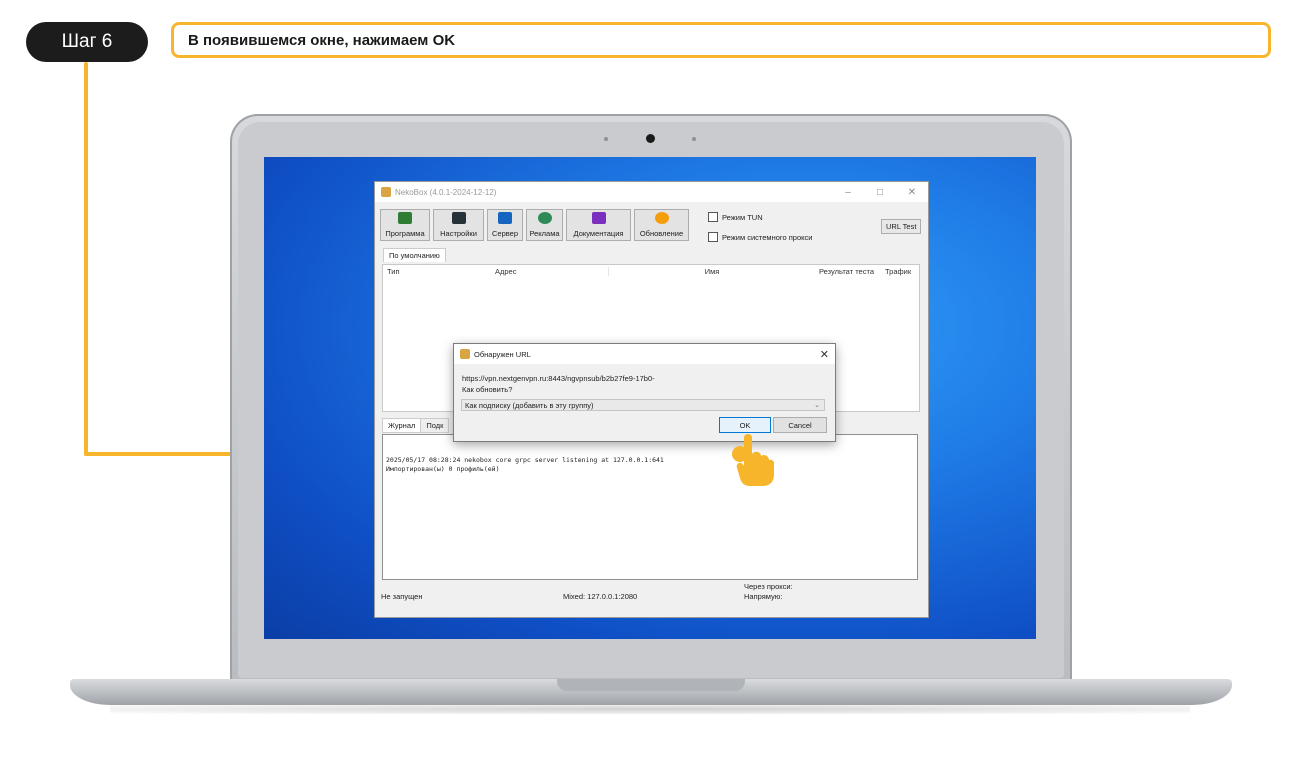 This screenshot has width=1307, height=764. I want to click on window-title: NekoBox (4.0.1-2024-12-12), so click(446, 192).